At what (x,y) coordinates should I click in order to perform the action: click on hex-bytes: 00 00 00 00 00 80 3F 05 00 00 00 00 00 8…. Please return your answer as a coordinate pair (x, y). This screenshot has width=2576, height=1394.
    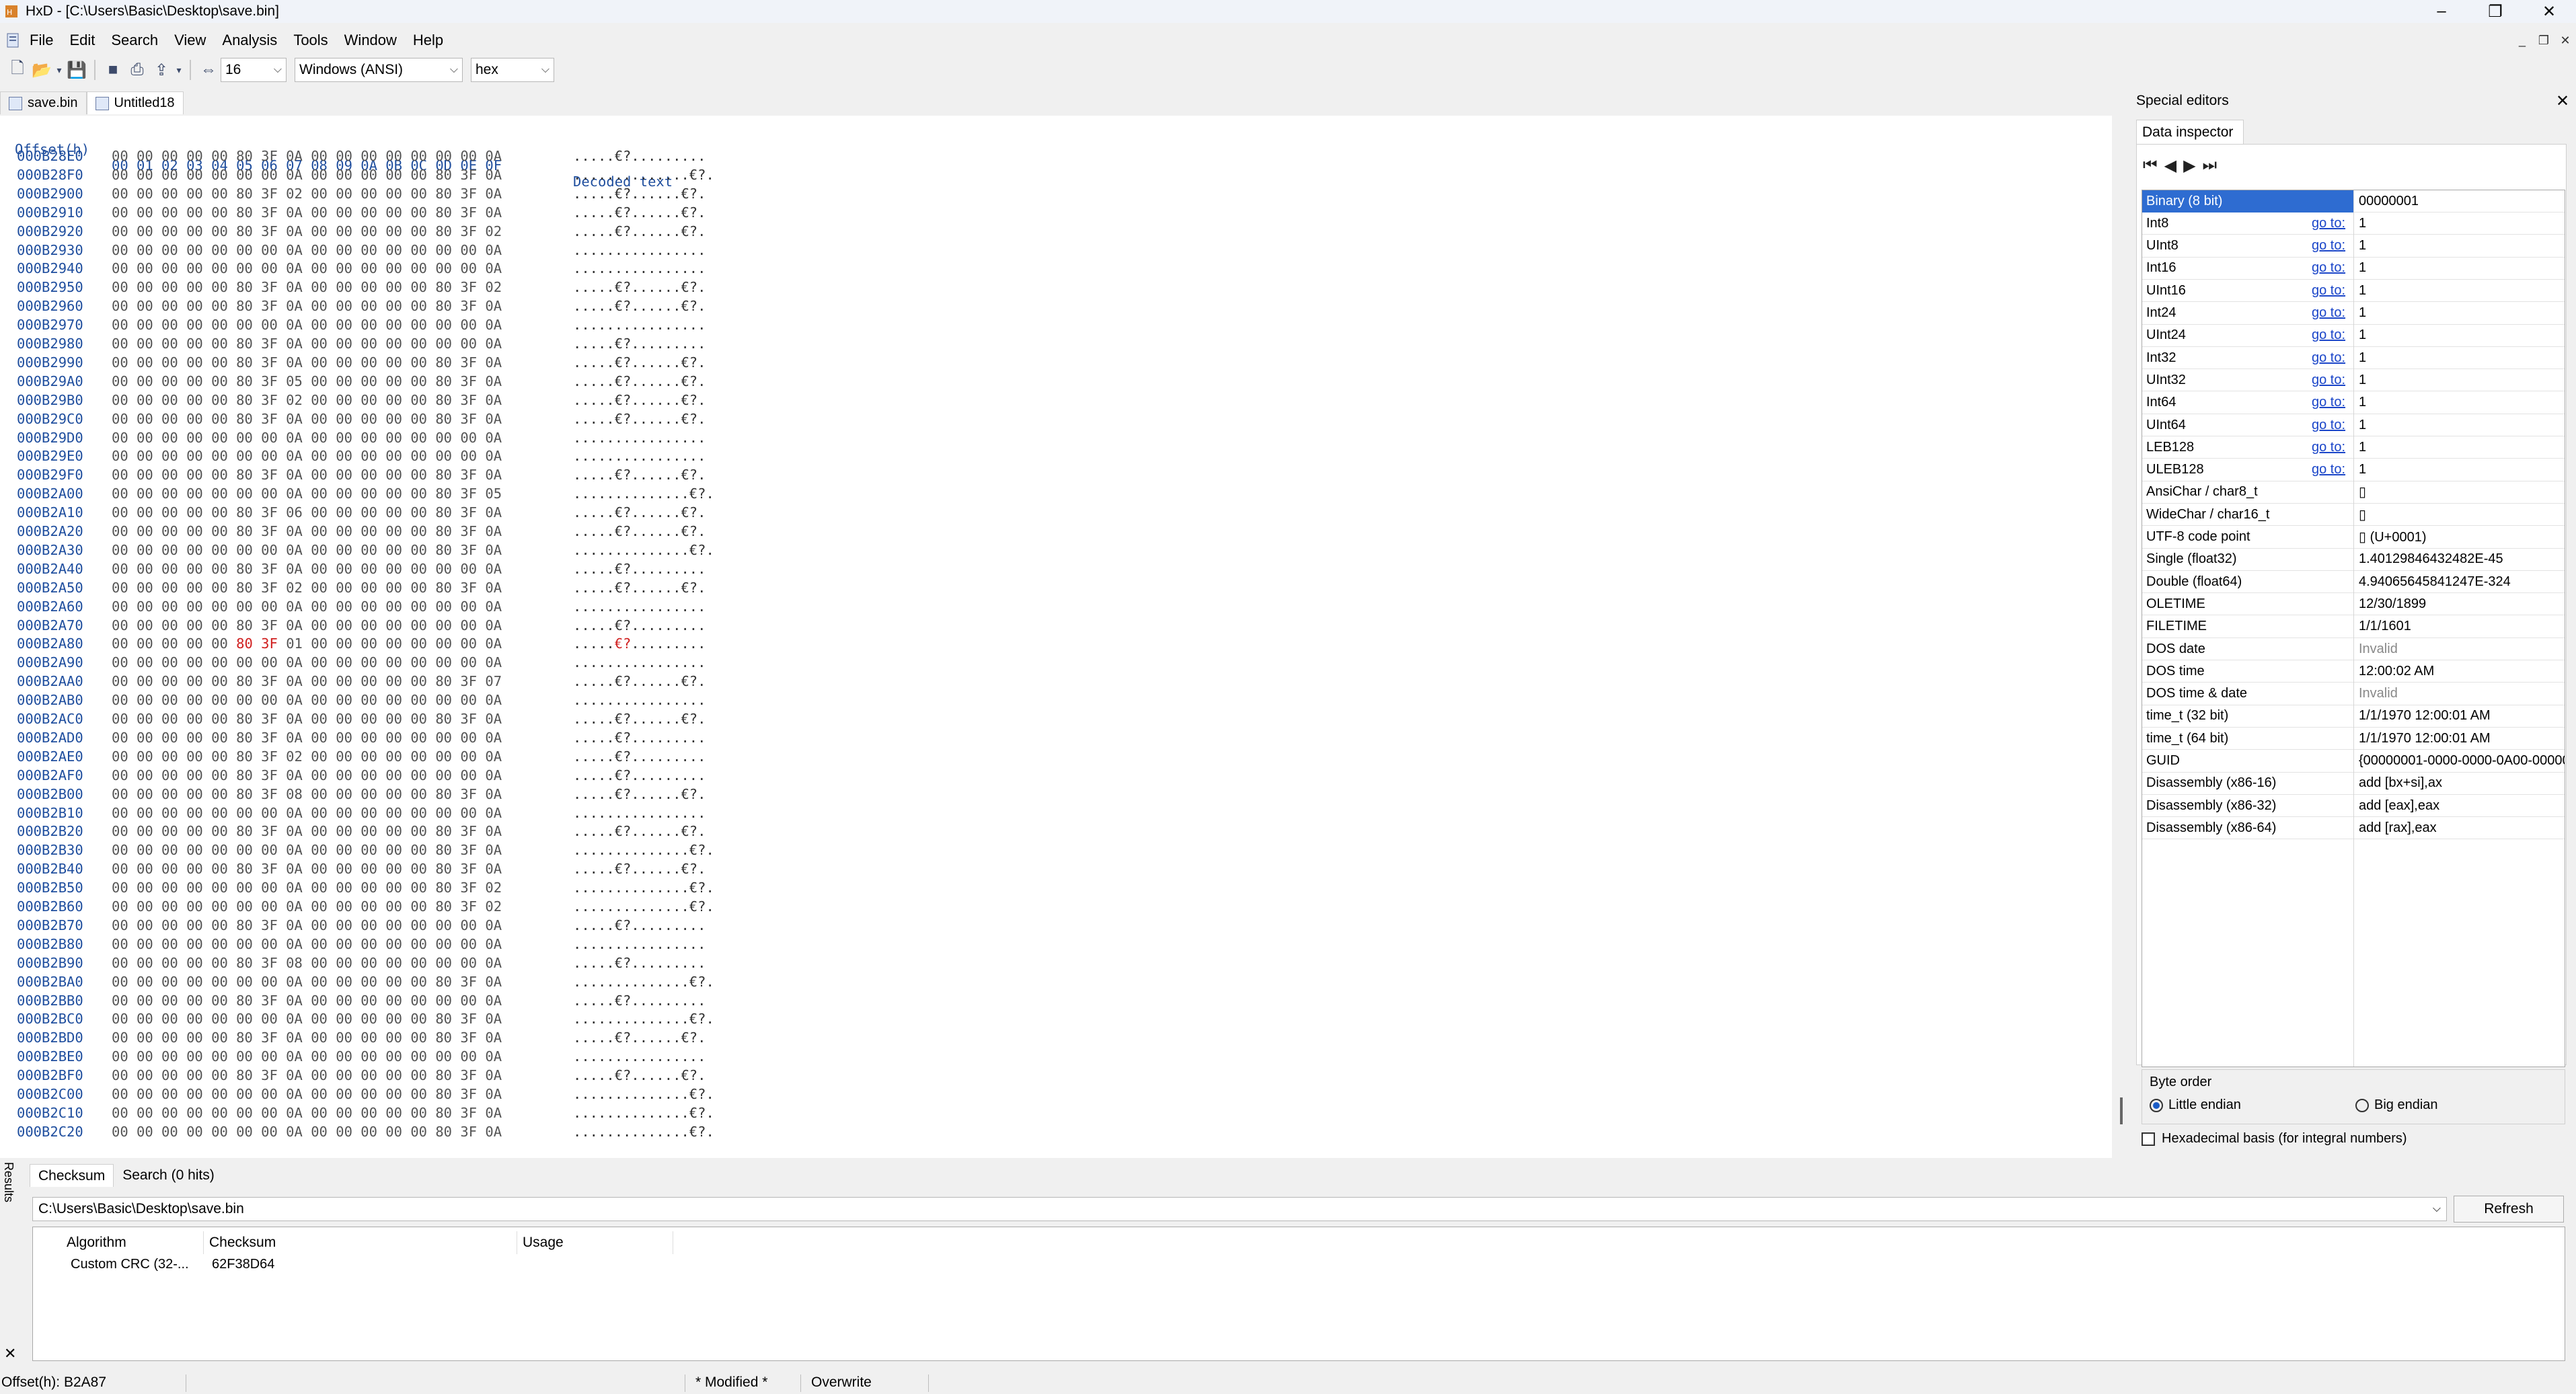
    Looking at the image, I should click on (307, 381).